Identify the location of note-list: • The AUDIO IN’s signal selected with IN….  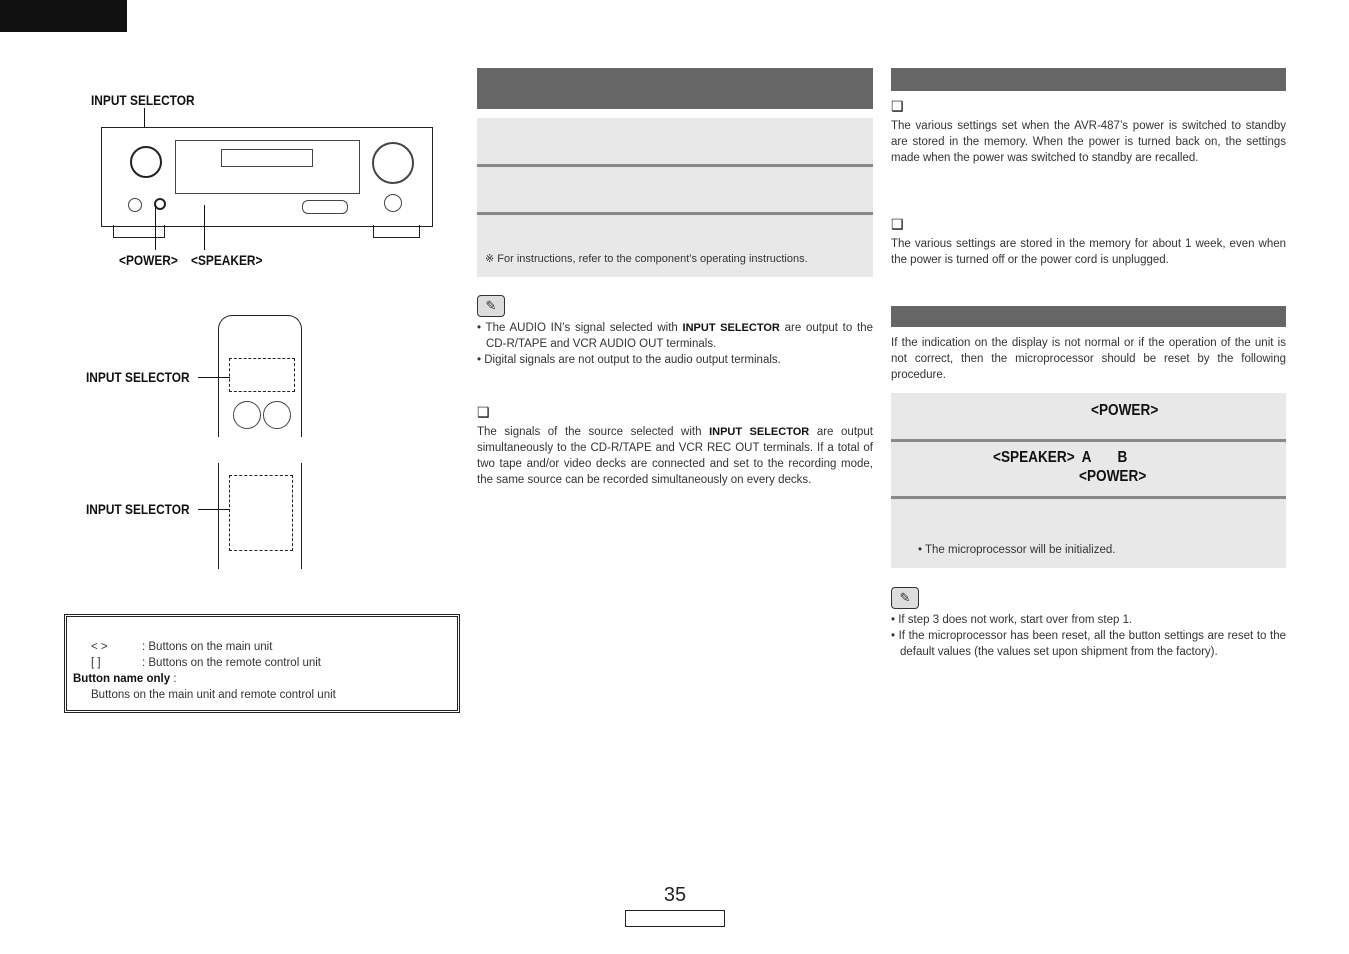
(675, 344).